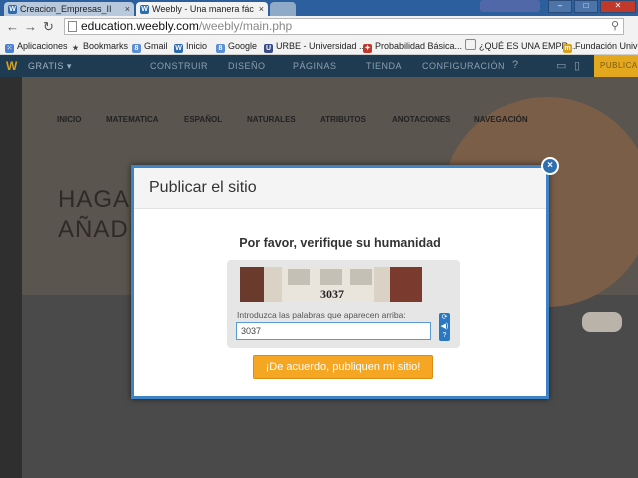  What do you see at coordinates (616, 66) in the screenshot?
I see `publish-button: PUBLICAR` at bounding box center [616, 66].